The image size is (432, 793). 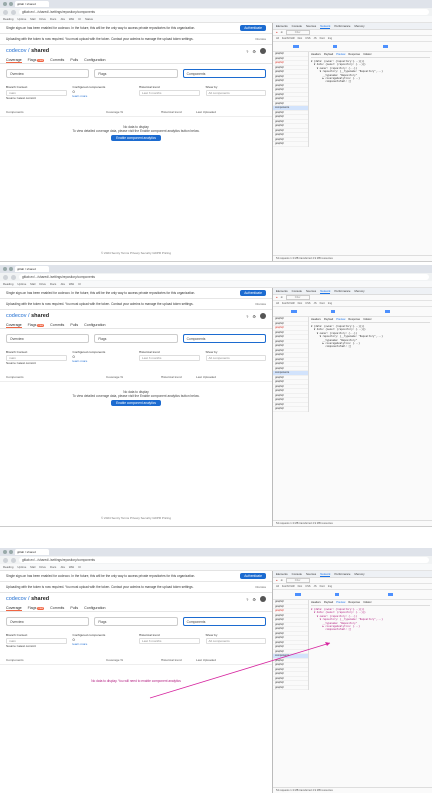 I want to click on column-header: Coverage %, so click(x=133, y=112).